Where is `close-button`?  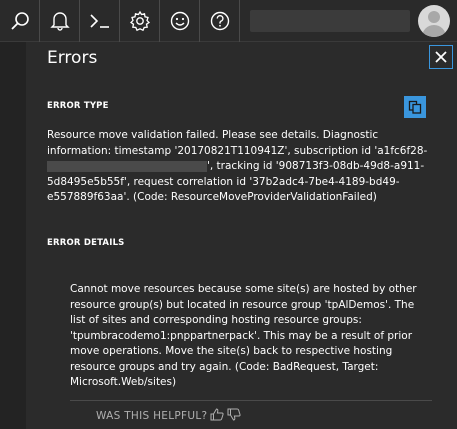
close-button is located at coordinates (441, 57).